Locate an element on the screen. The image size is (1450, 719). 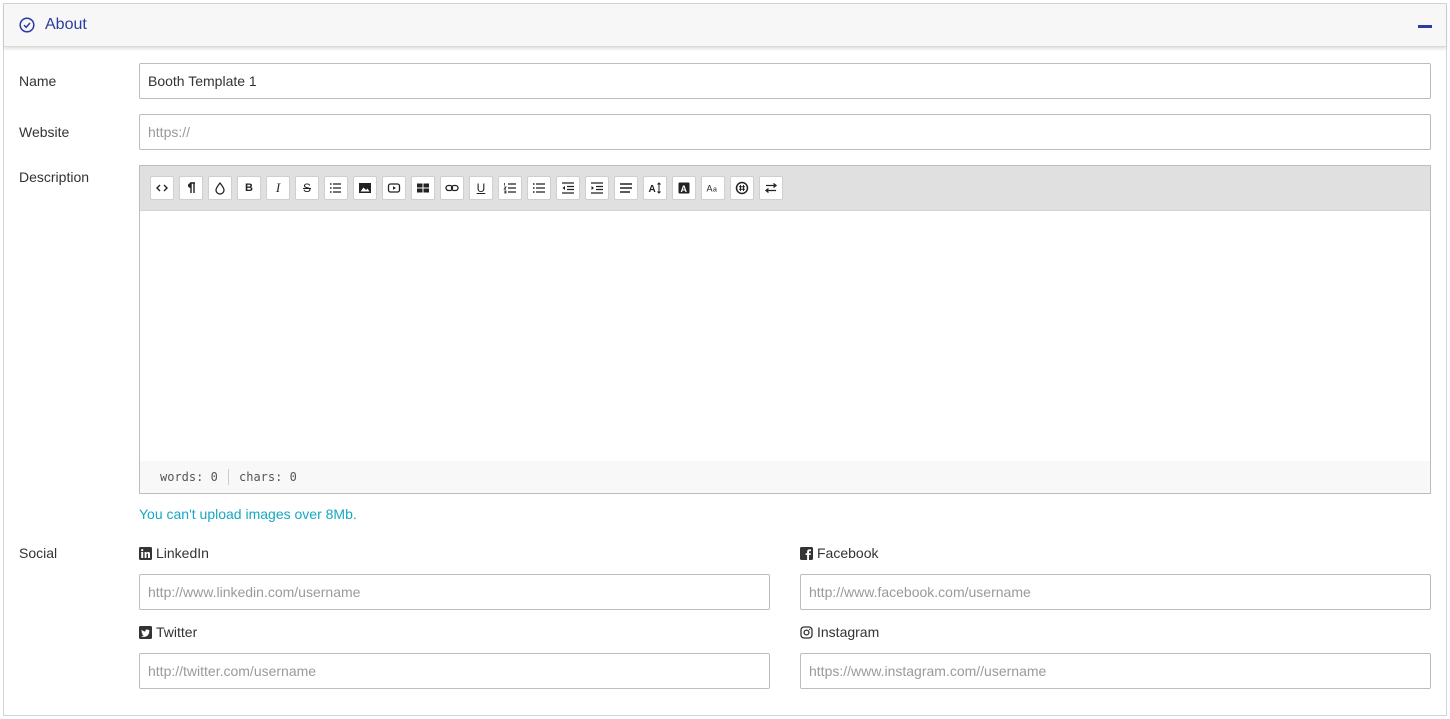
paragraph-icon is located at coordinates (191, 188).